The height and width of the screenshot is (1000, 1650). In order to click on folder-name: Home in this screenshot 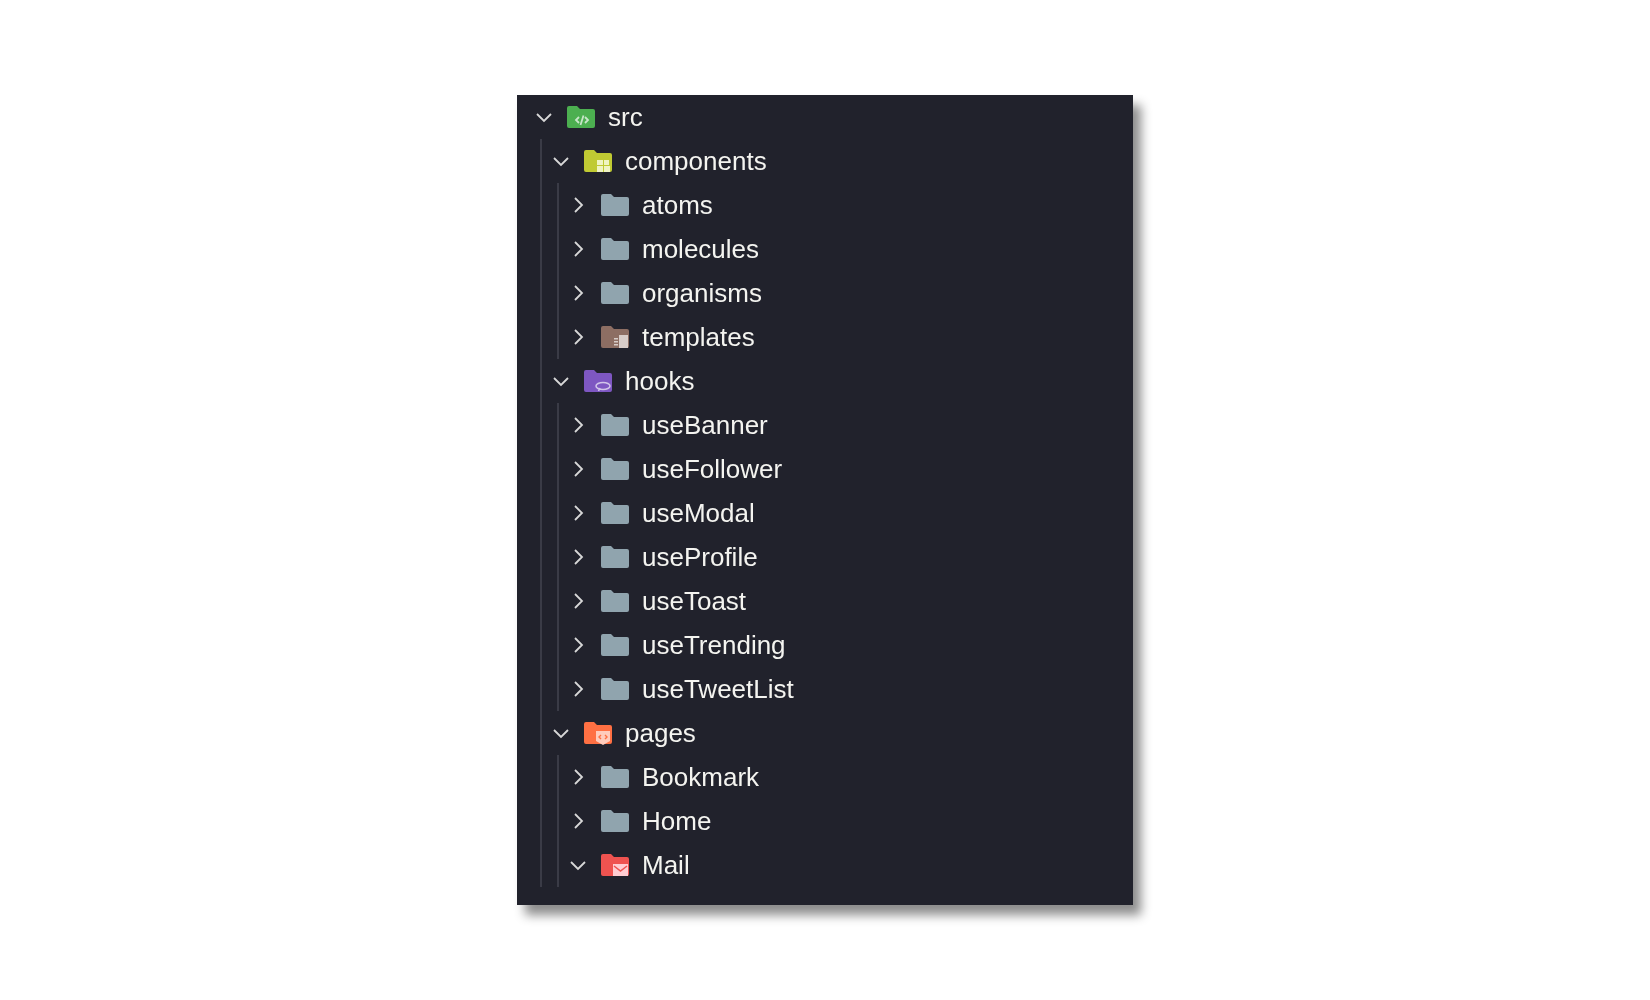, I will do `click(677, 821)`.